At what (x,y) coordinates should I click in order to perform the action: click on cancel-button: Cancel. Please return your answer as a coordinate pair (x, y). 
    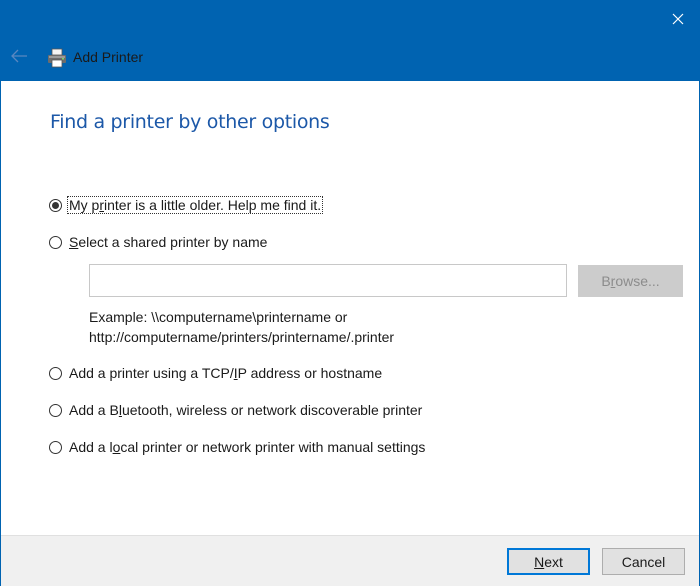
    Looking at the image, I should click on (643, 561).